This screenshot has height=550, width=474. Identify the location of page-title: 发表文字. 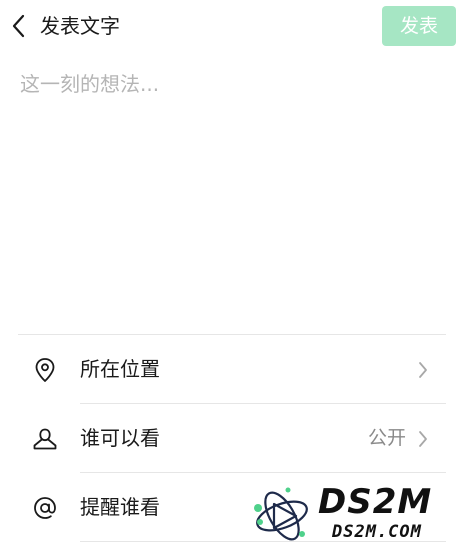
(80, 26).